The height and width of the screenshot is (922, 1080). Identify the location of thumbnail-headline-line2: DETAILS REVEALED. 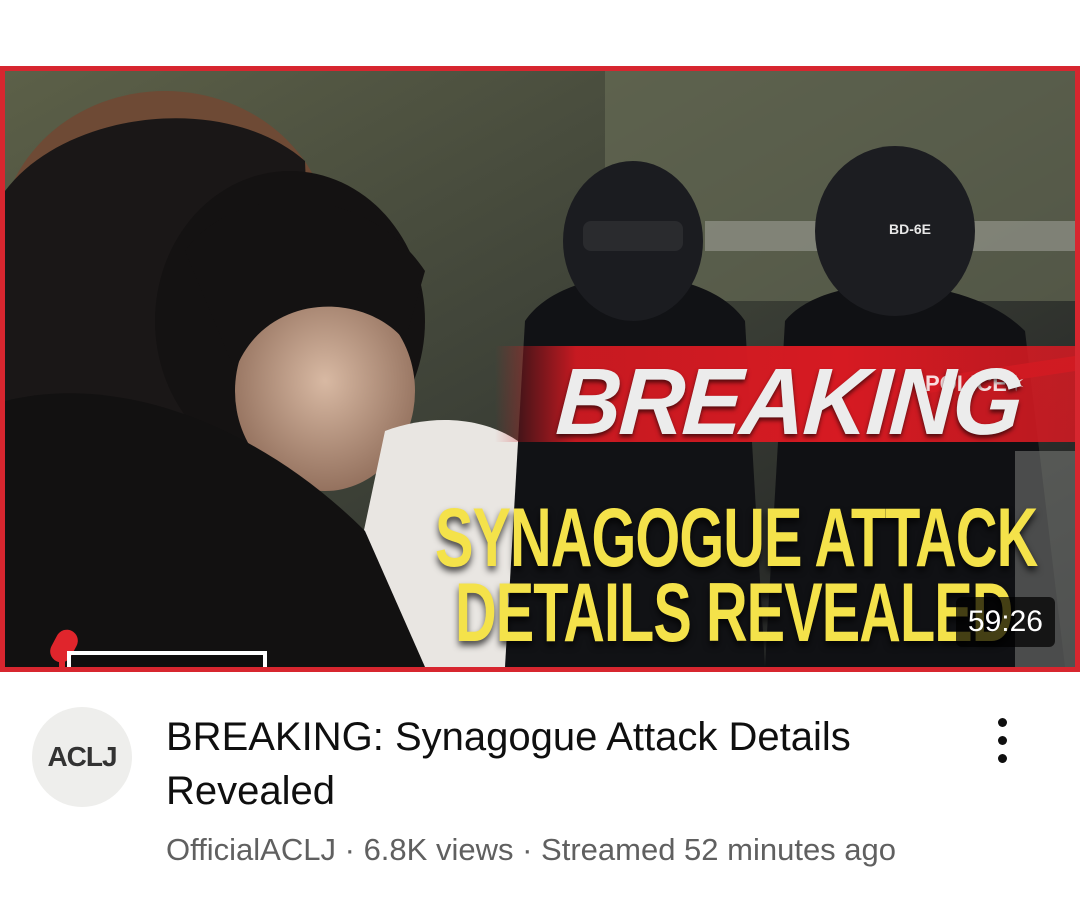
(734, 613).